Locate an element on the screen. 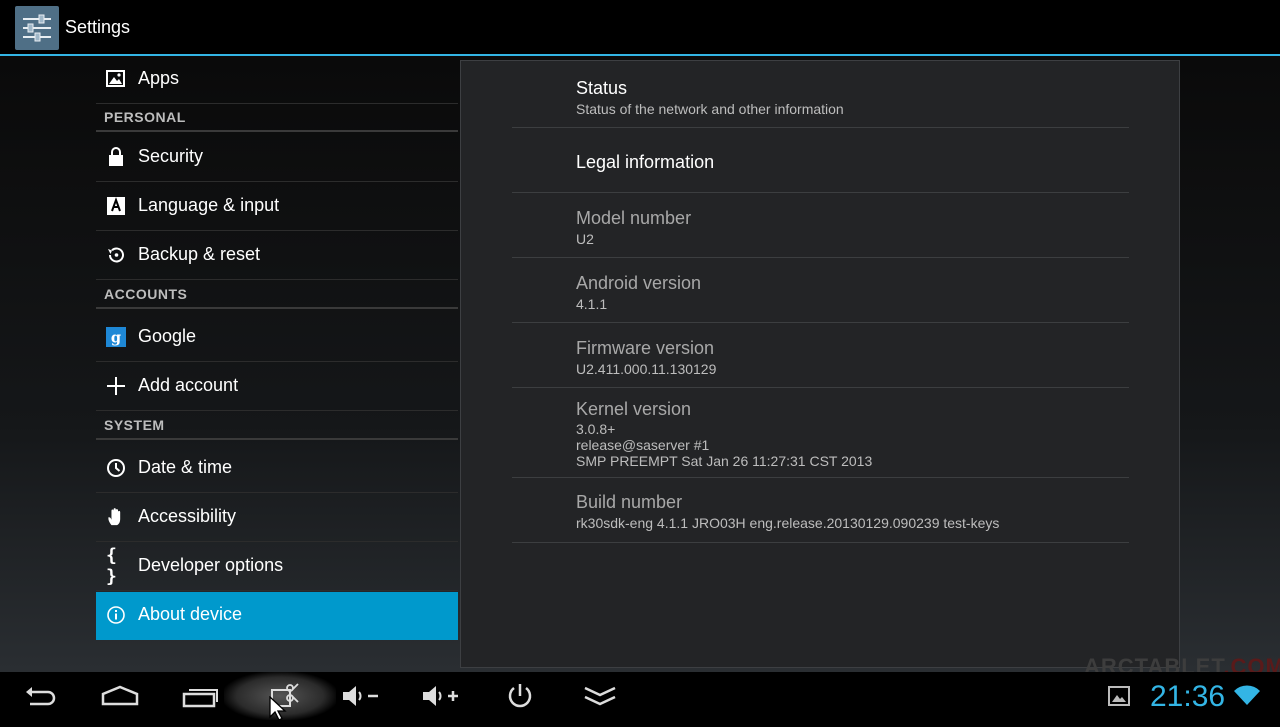  settings-app-icon is located at coordinates (37, 28).